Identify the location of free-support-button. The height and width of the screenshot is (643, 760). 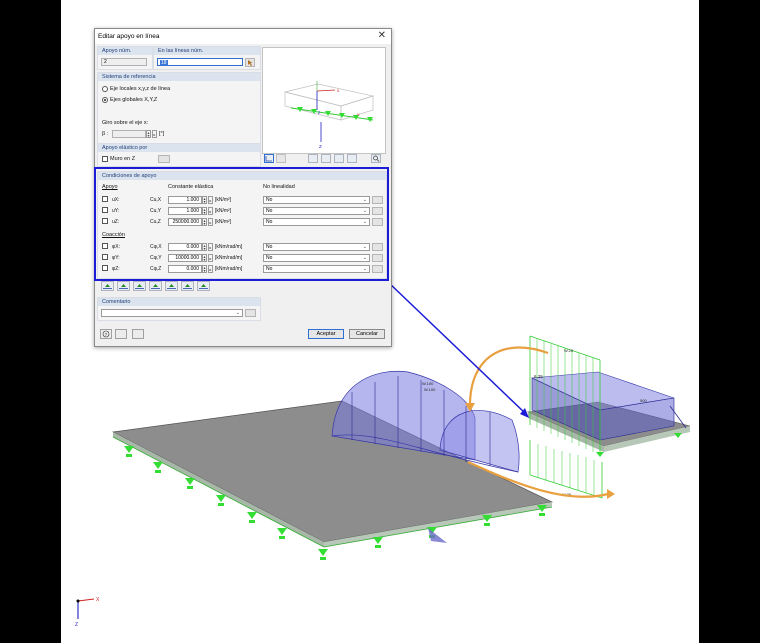
(107, 286).